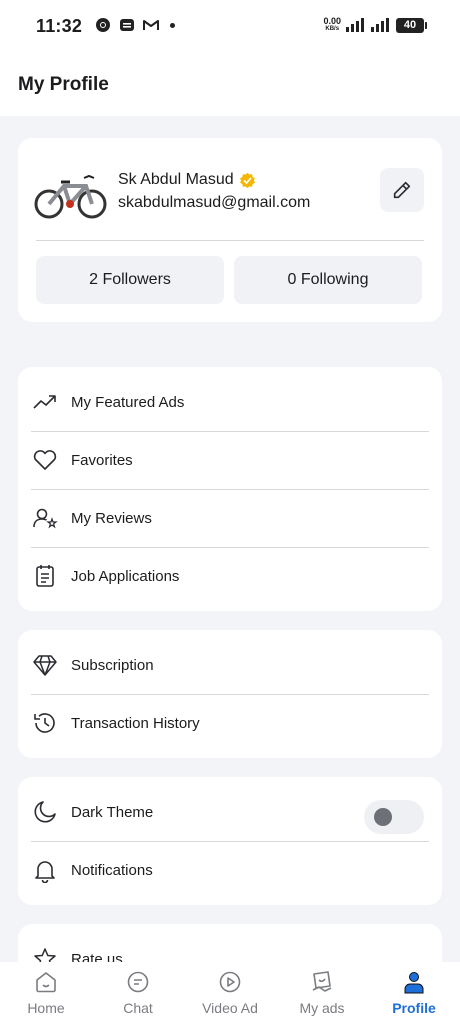 The height and width of the screenshot is (1024, 460). What do you see at coordinates (59, 26) in the screenshot?
I see `status-time: 11:32` at bounding box center [59, 26].